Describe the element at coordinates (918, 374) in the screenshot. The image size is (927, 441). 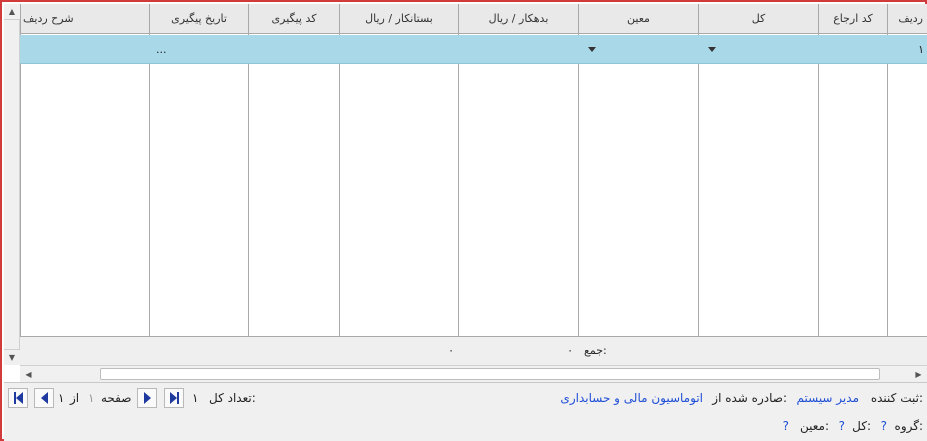
I see `scroll-right-icon: ▶` at that location.